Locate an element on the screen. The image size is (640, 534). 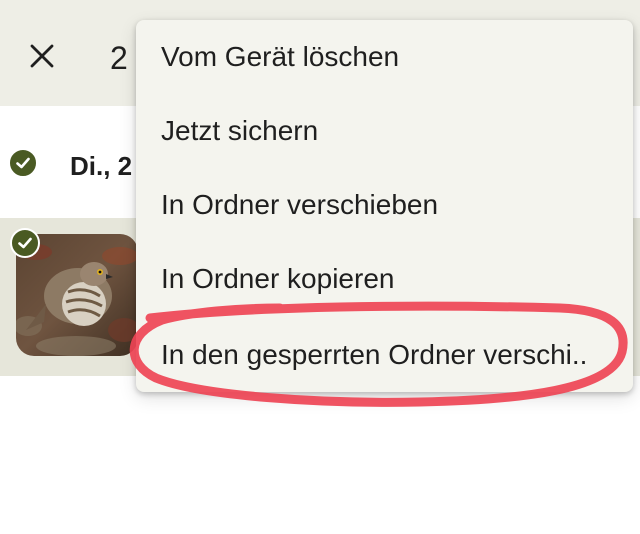
menu-item-move-to-folder: In Ordner verschieben is located at coordinates (384, 205).